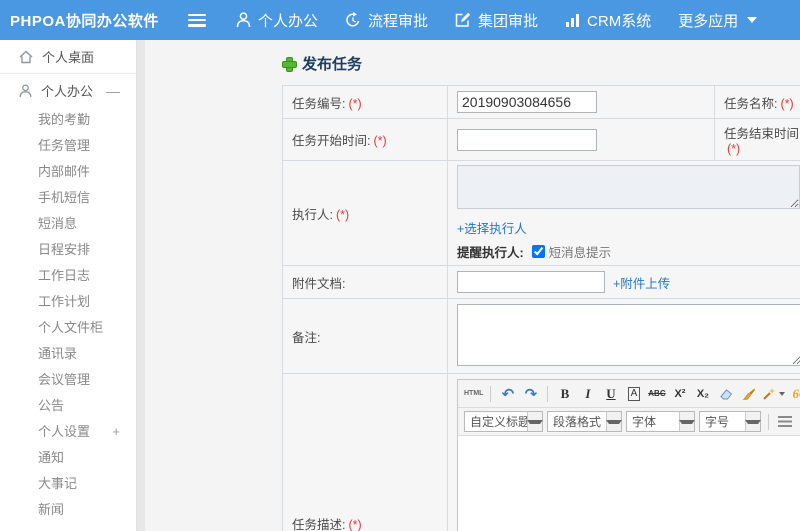  Describe the element at coordinates (490, 253) in the screenshot. I see `remind-executor-label: 提醒执行人:` at that location.